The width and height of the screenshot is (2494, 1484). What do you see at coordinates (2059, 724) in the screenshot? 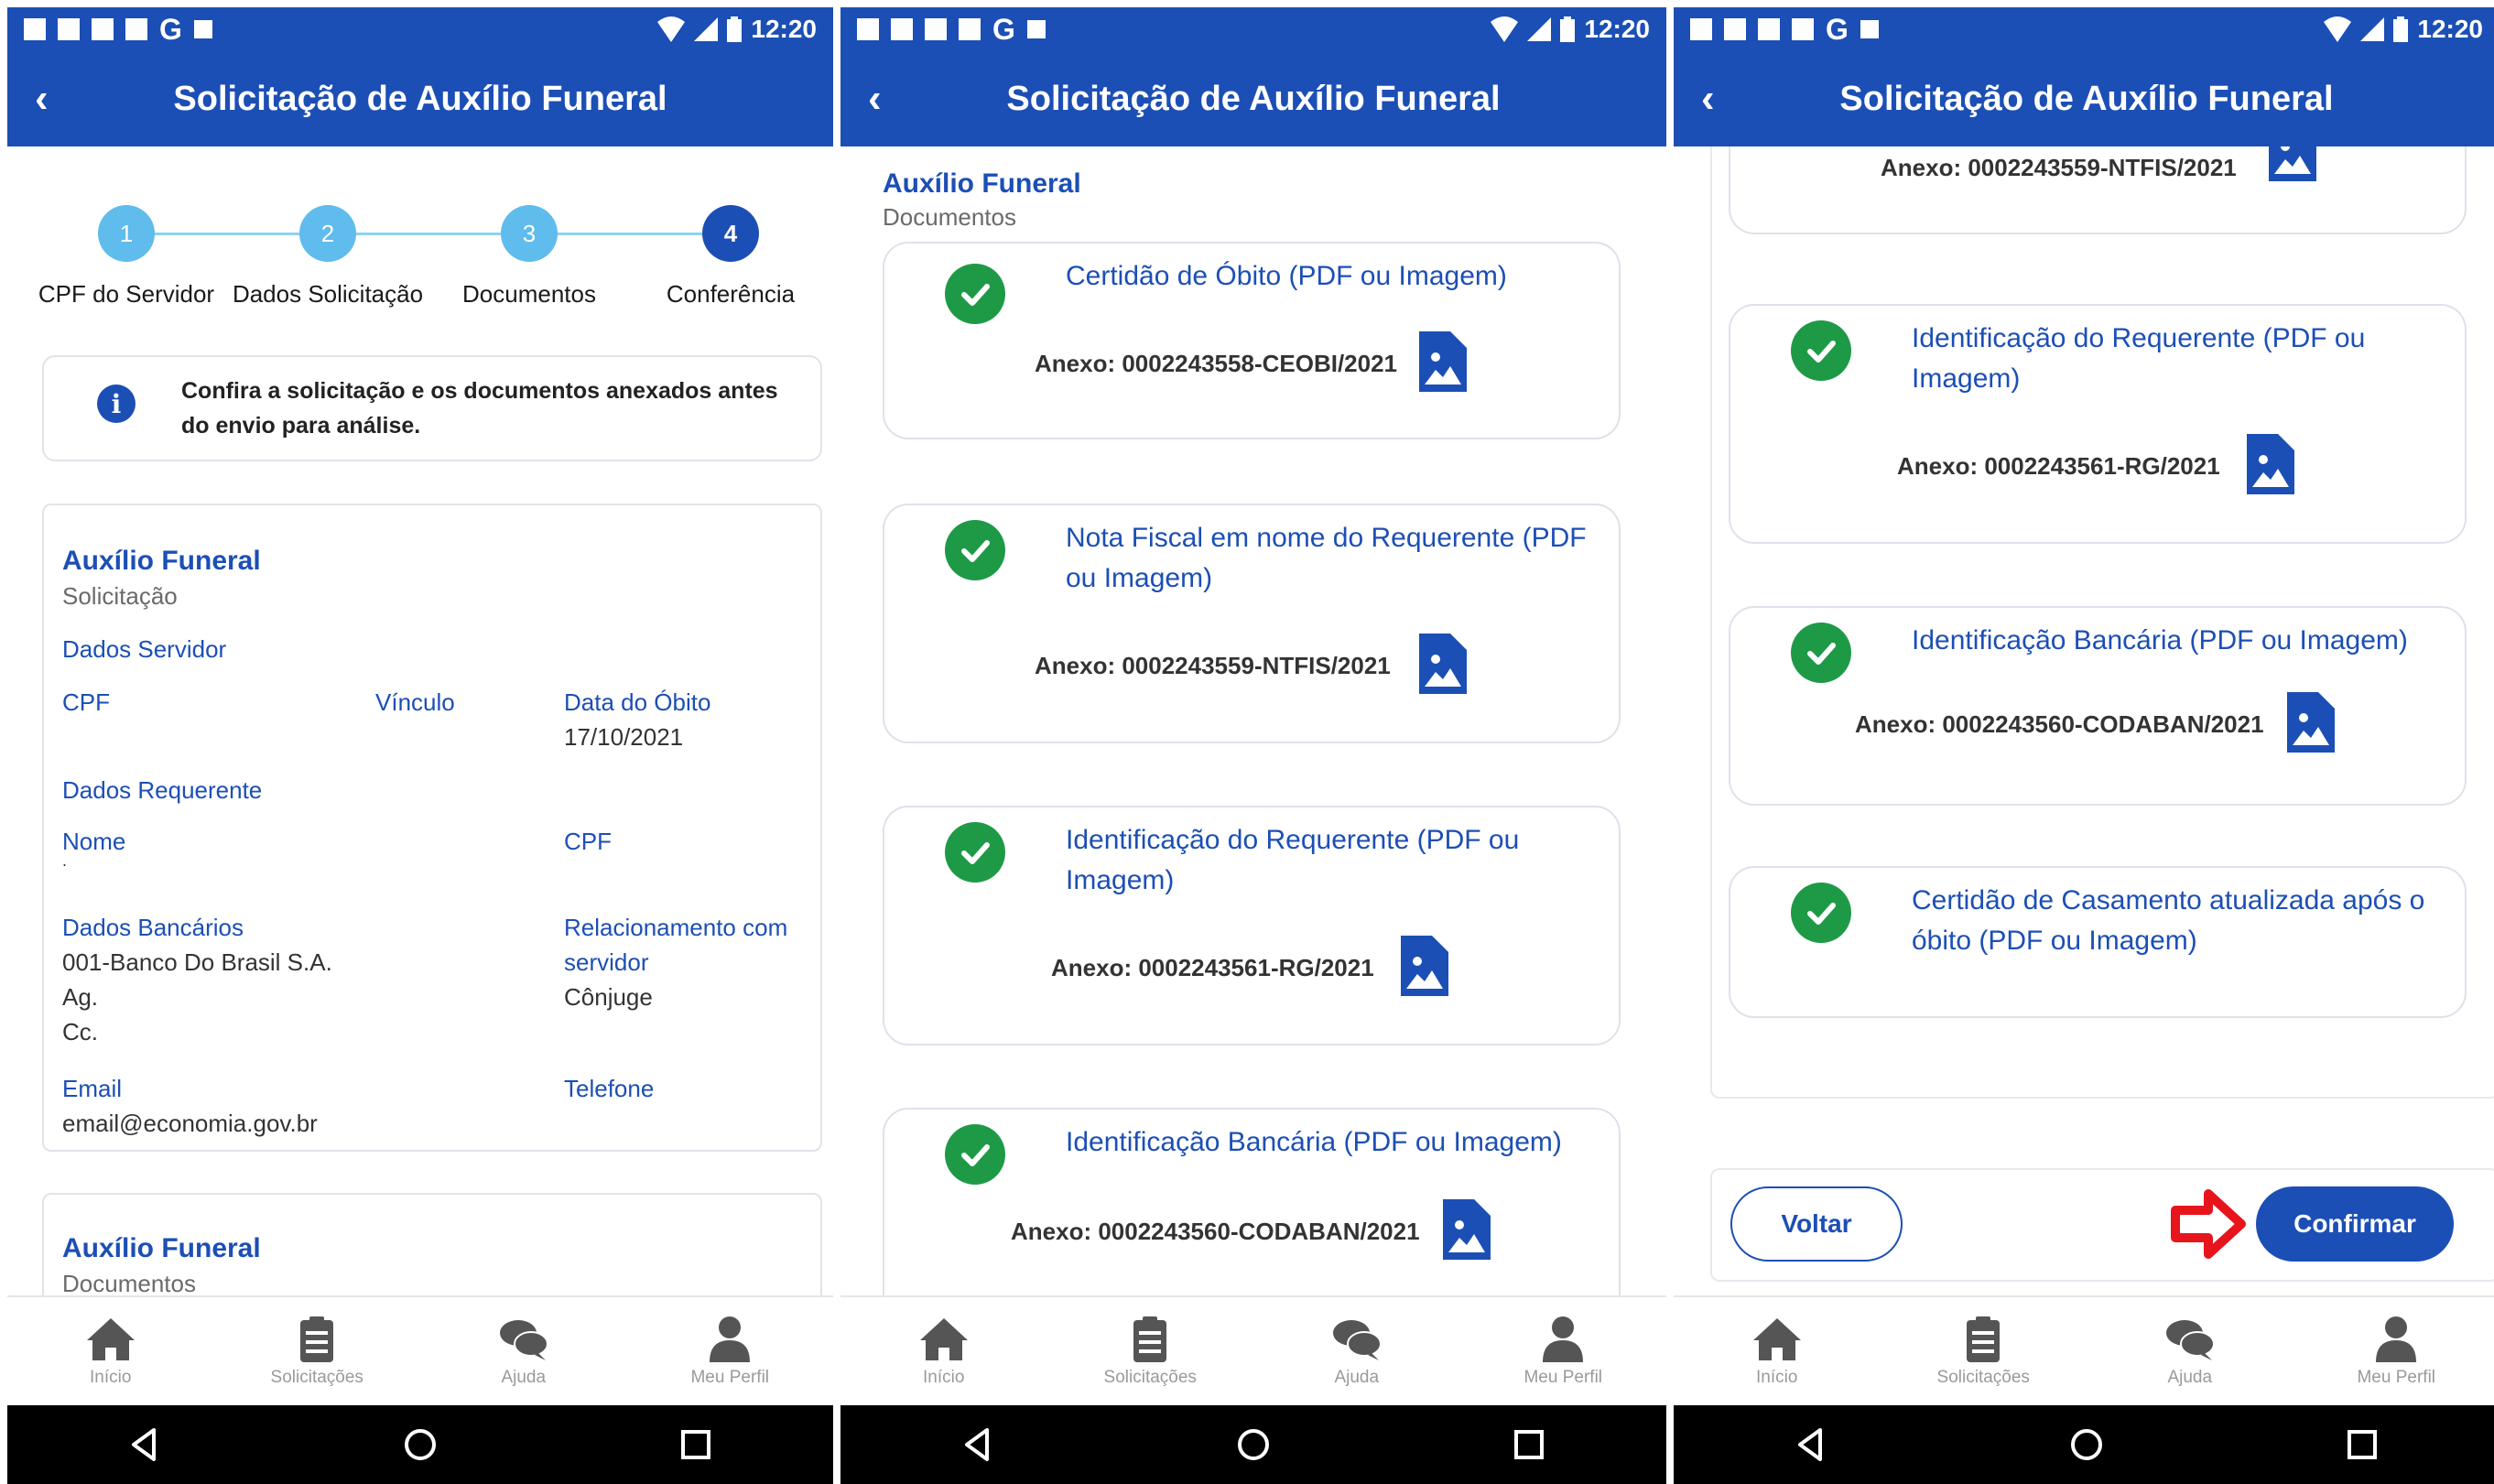
I see `document-annex: Anexo: 0002243560-CODABAN/2021` at bounding box center [2059, 724].